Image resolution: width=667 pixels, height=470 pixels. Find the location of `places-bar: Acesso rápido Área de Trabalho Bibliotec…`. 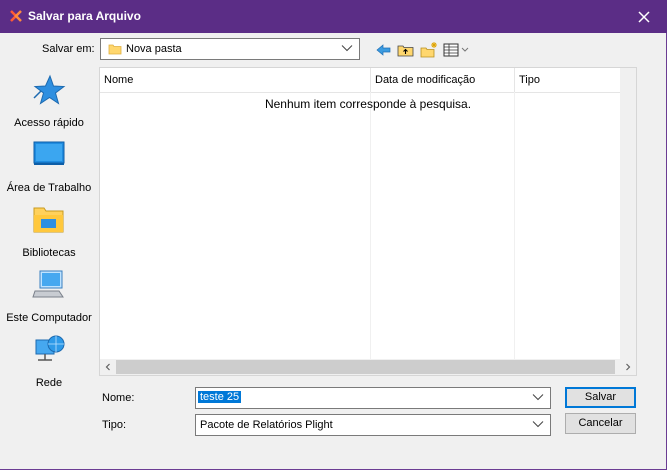

places-bar: Acesso rápido Área de Trabalho Bibliotec… is located at coordinates (49, 231).